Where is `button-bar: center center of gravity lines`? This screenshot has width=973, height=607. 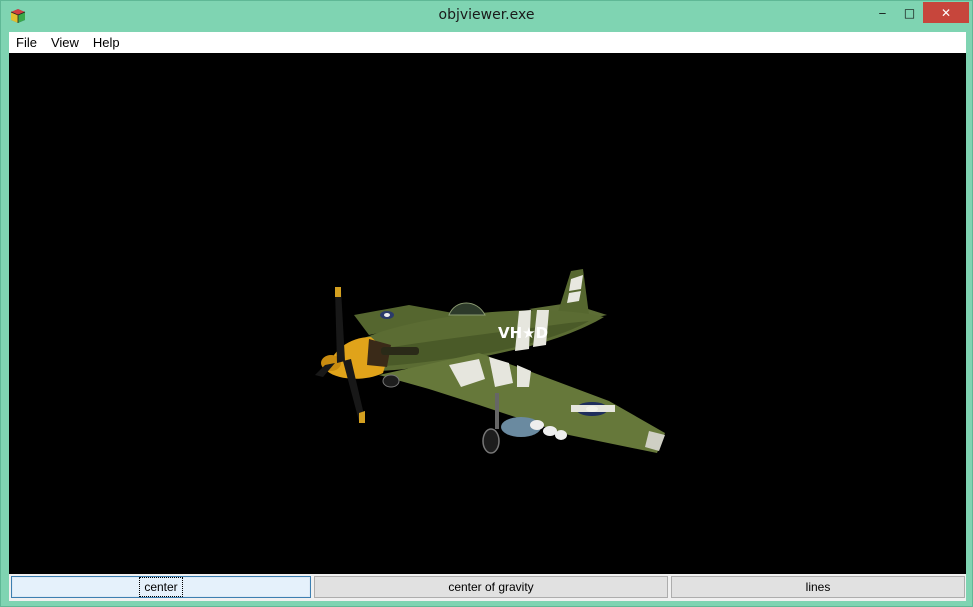
button-bar: center center of gravity lines is located at coordinates (487, 587).